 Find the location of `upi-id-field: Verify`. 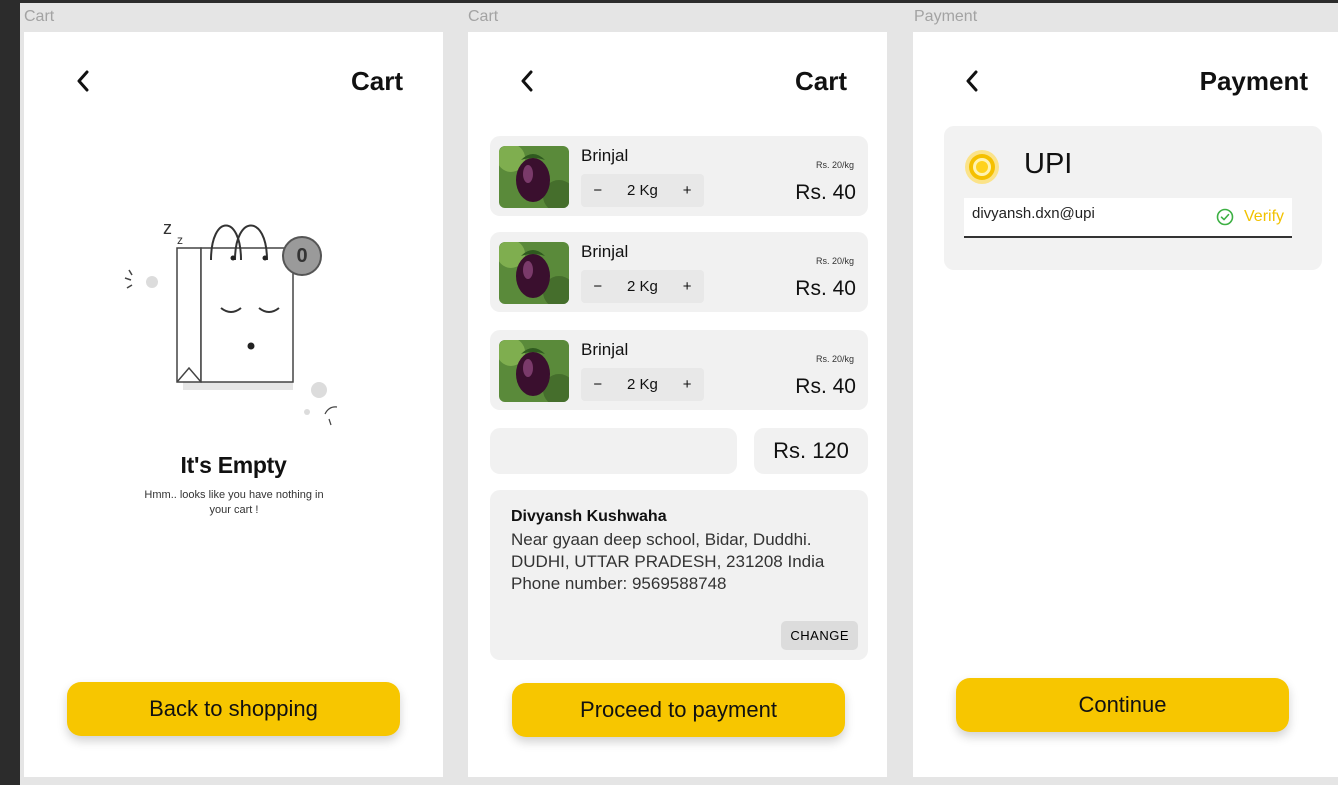

upi-id-field: Verify is located at coordinates (1128, 218).